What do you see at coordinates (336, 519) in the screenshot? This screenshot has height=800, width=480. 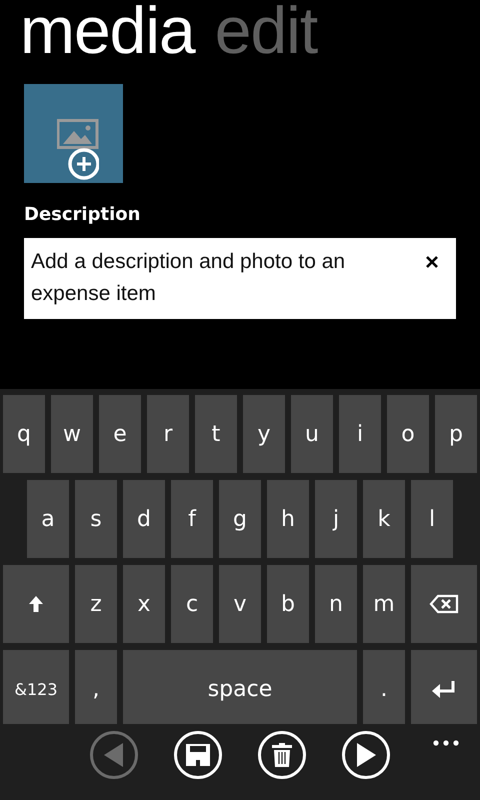 I see `key: j` at bounding box center [336, 519].